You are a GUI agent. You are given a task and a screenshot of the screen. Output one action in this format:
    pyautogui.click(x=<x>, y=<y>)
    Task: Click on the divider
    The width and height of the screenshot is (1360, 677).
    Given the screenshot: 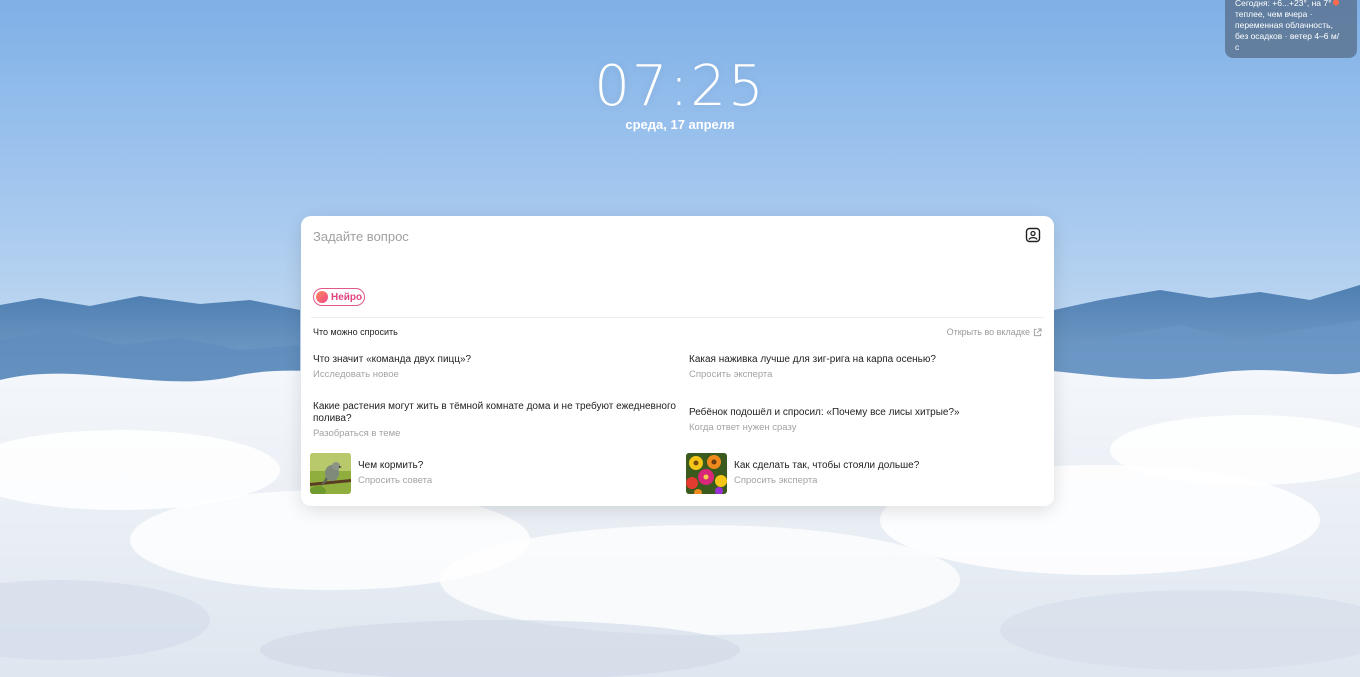 What is the action you would take?
    pyautogui.click(x=677, y=317)
    